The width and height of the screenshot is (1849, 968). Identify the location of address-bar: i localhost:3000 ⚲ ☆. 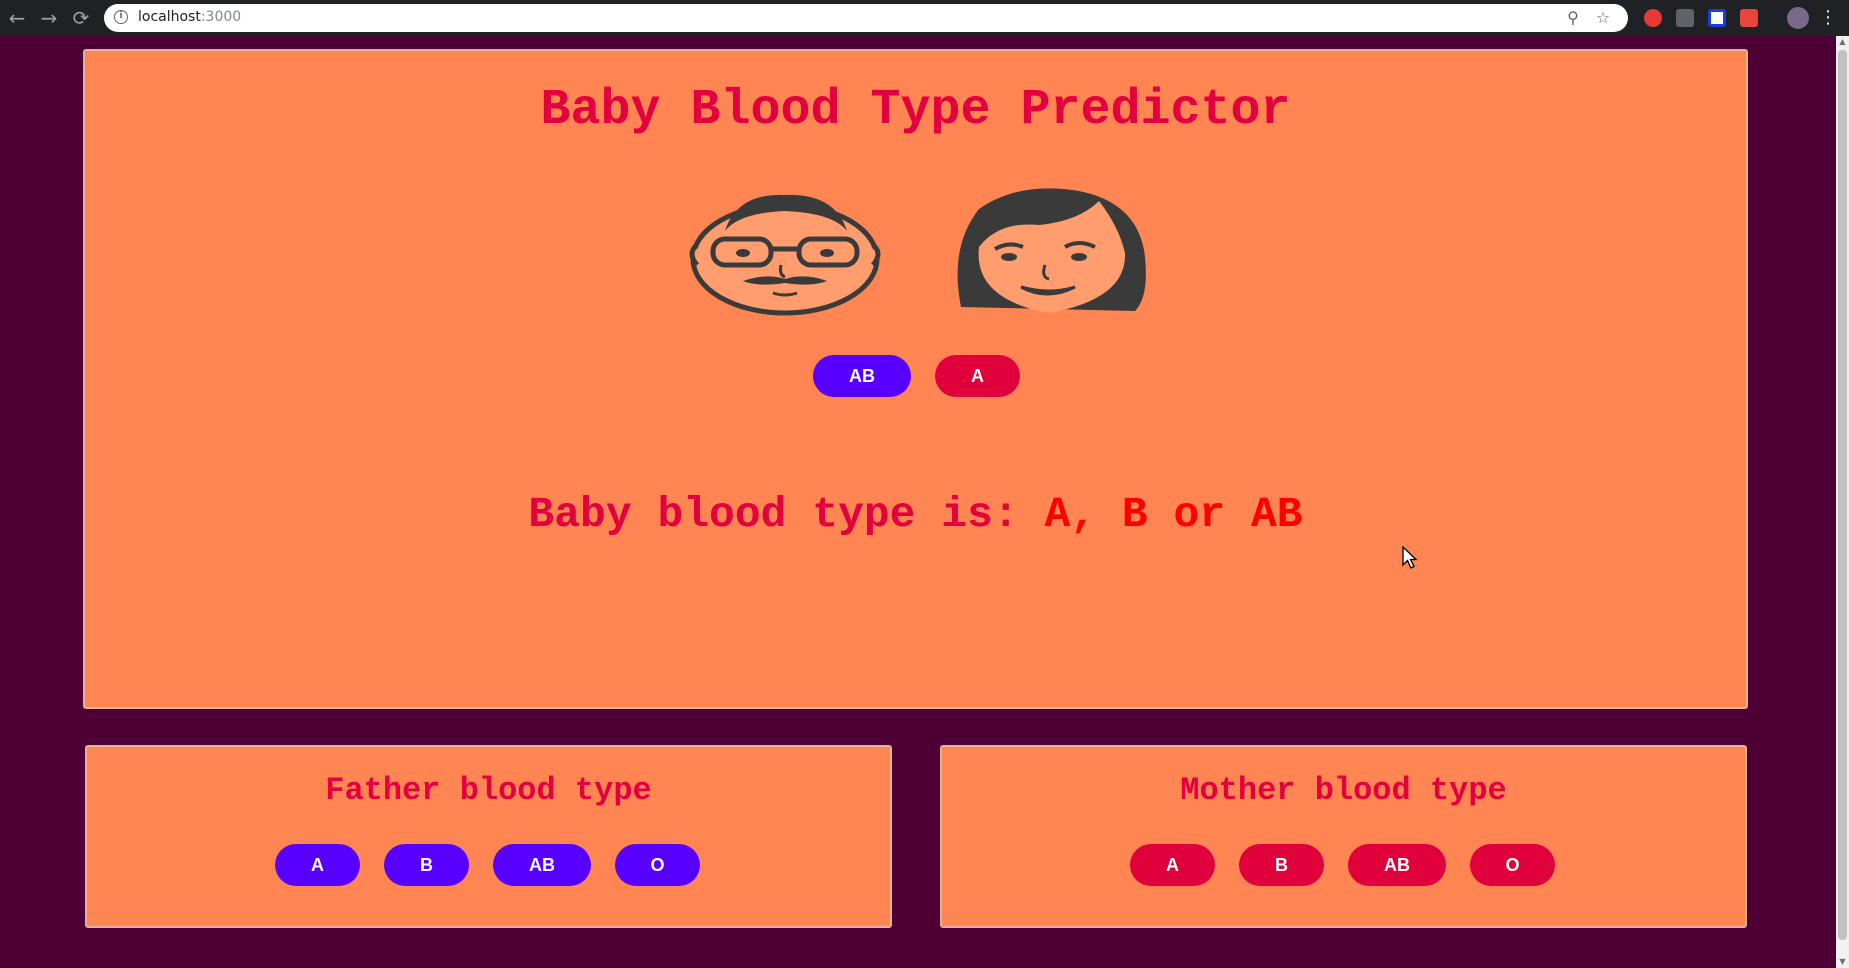
(866, 18).